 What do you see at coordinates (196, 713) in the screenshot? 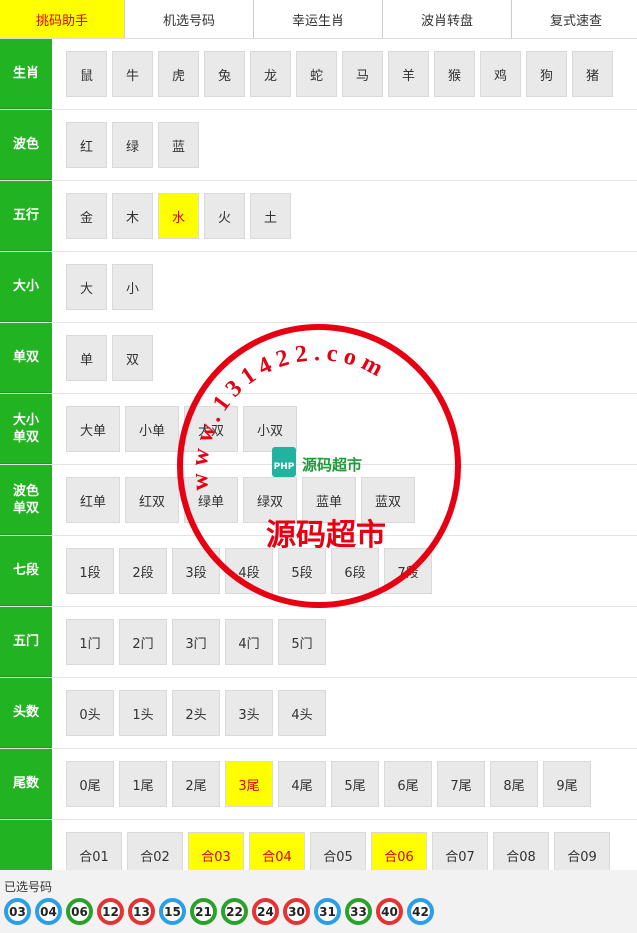
I see `option-button: 2头` at bounding box center [196, 713].